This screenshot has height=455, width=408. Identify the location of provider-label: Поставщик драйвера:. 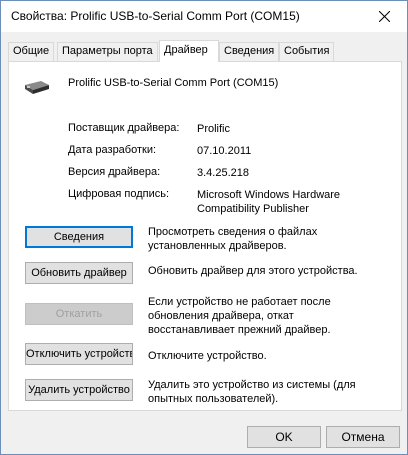
(124, 128).